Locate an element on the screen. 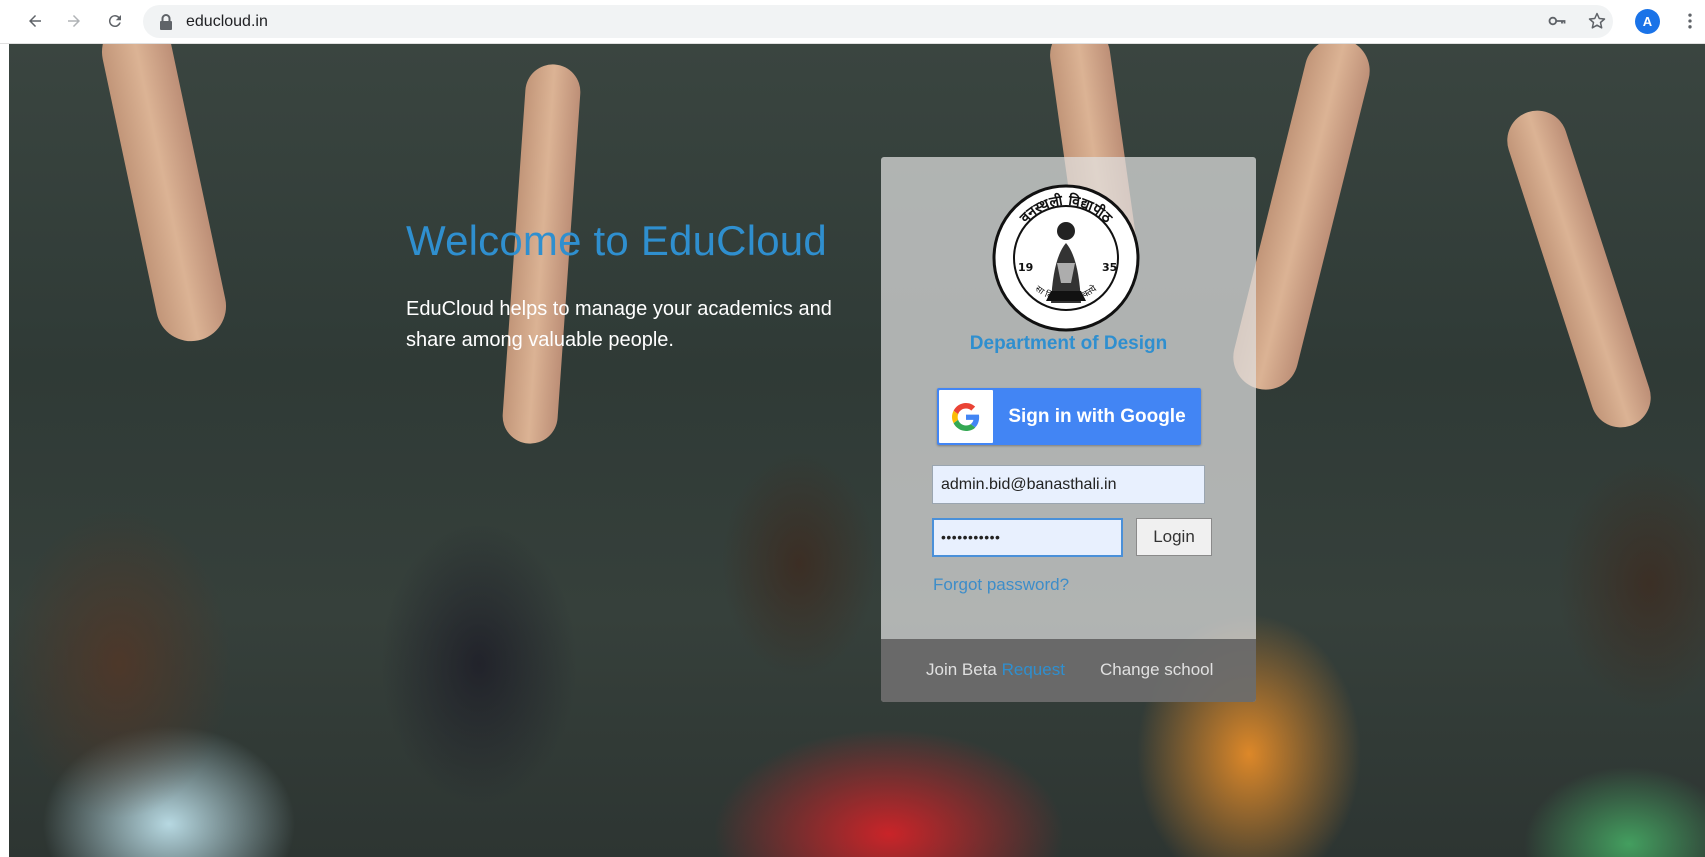  back-icon is located at coordinates (35, 21).